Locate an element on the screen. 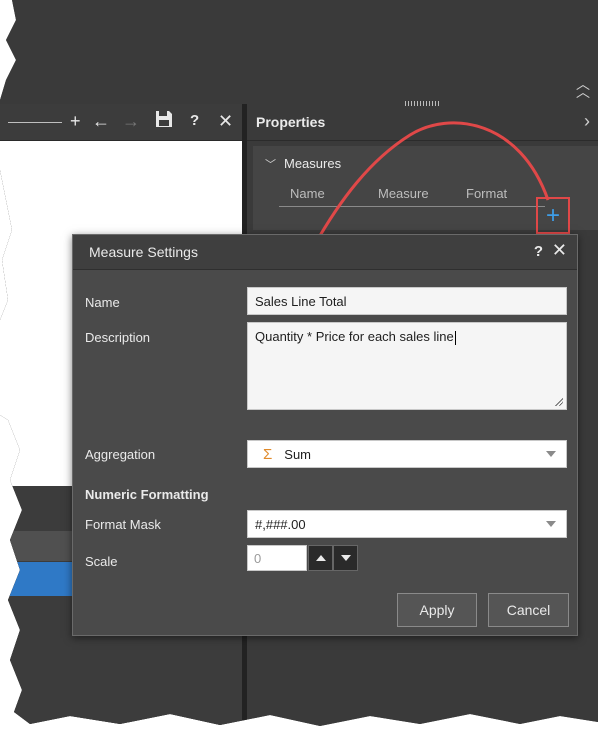  column-measure: Measure is located at coordinates (403, 193).